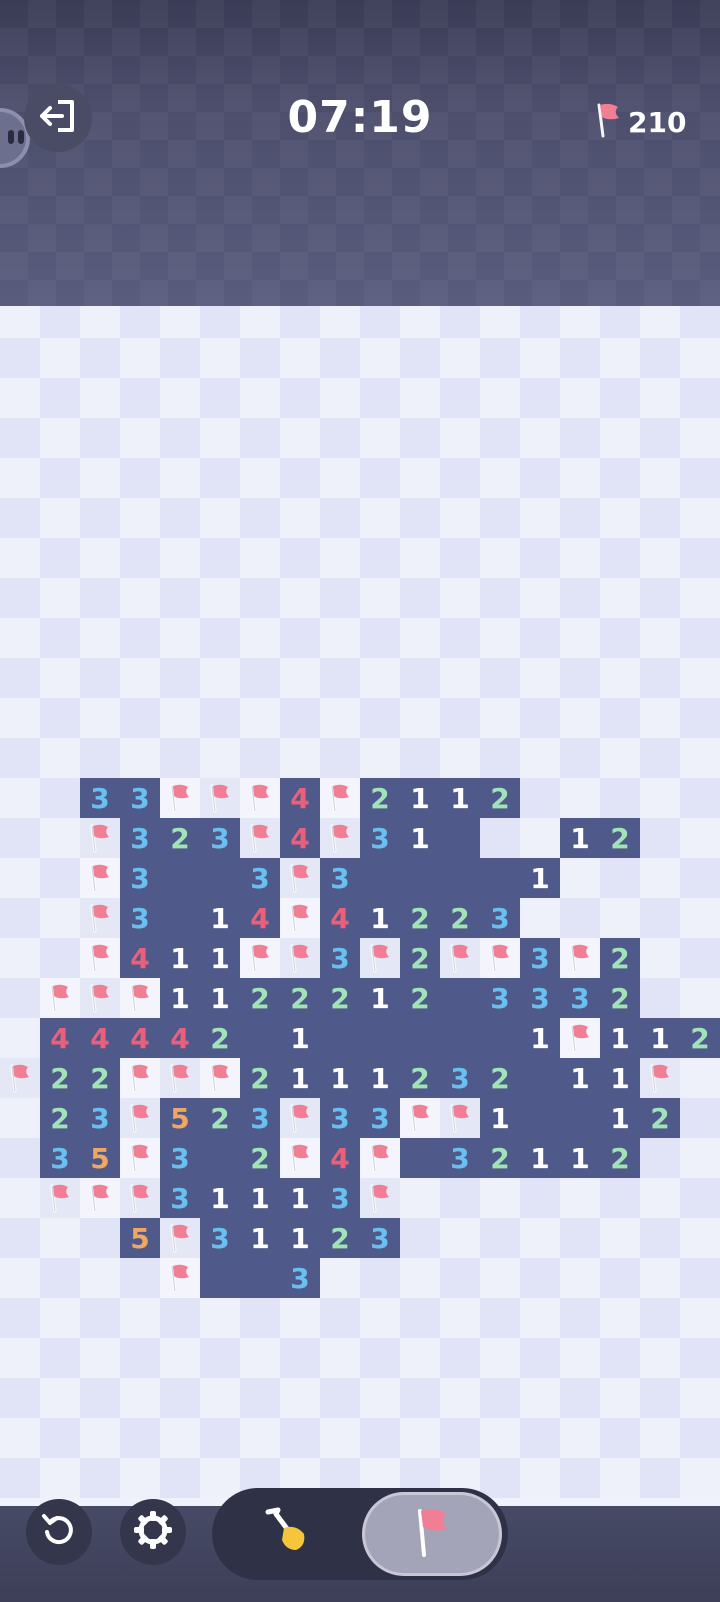 The width and height of the screenshot is (720, 1602). Describe the element at coordinates (100, 1158) in the screenshot. I see `revealed-number-cell: 5` at that location.